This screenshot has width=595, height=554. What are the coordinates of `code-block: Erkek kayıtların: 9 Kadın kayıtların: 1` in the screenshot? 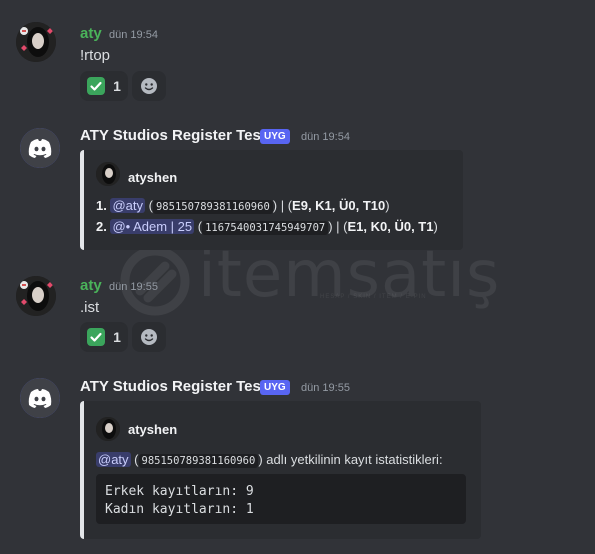 It's located at (281, 499).